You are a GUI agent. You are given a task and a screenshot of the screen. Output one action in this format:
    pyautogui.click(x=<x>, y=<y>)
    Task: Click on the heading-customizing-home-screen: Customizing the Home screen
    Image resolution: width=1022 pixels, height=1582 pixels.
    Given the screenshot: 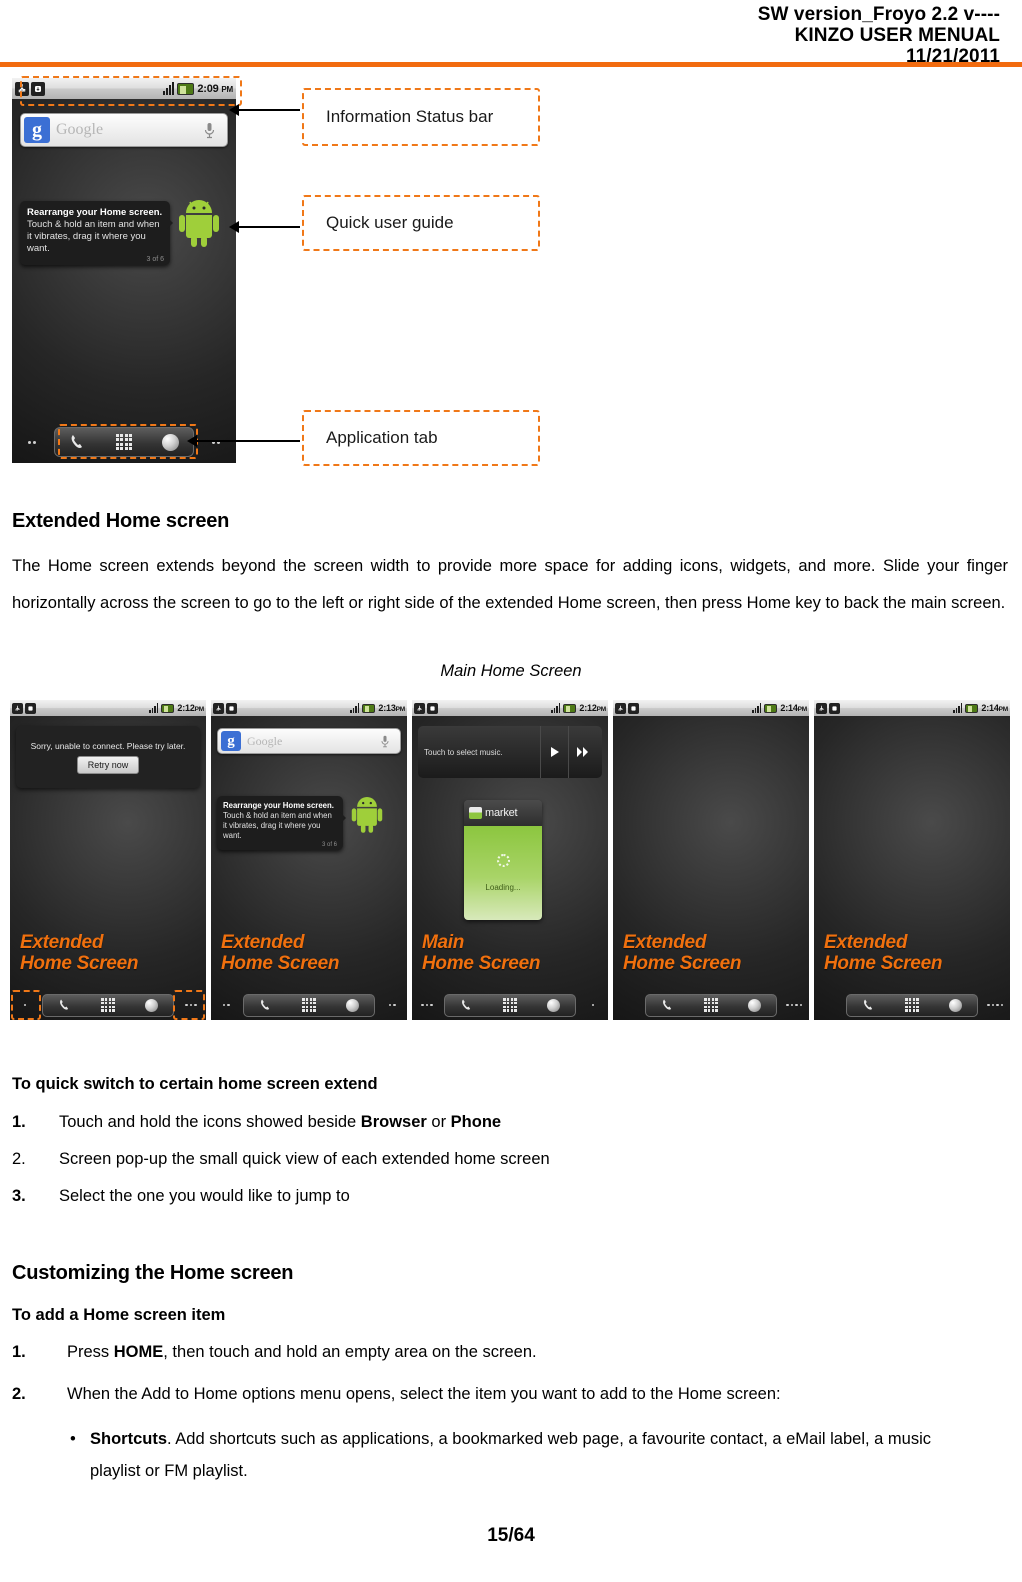 What is the action you would take?
    pyautogui.click(x=153, y=1273)
    